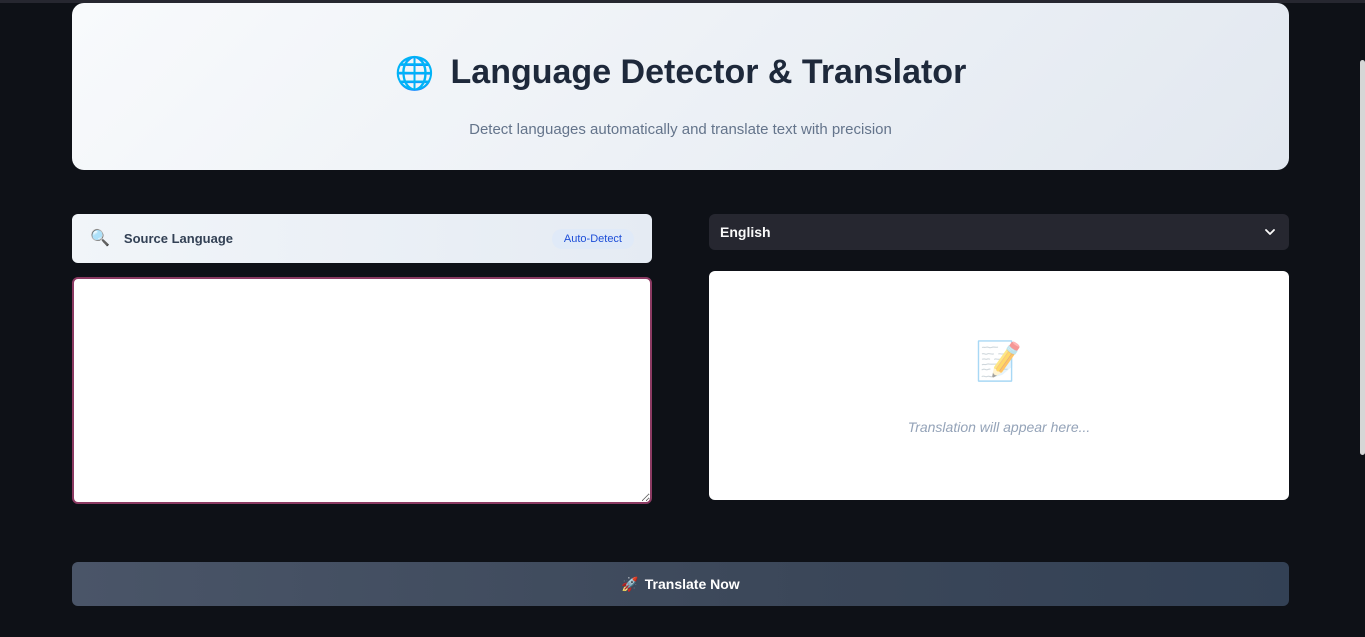  Describe the element at coordinates (414, 72) in the screenshot. I see `globe-icon: 🌐` at that location.